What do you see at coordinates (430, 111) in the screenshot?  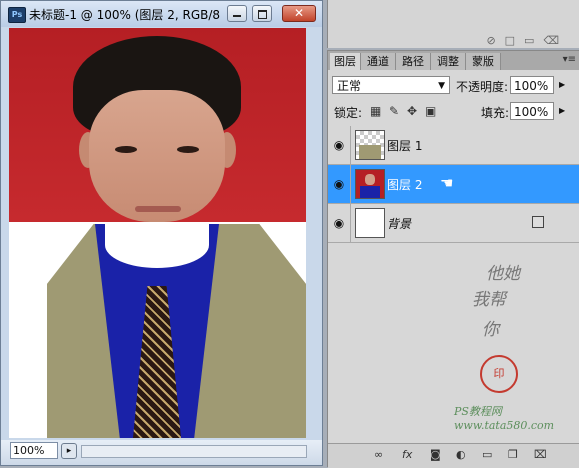 I see `lock-all-icon: ▣` at bounding box center [430, 111].